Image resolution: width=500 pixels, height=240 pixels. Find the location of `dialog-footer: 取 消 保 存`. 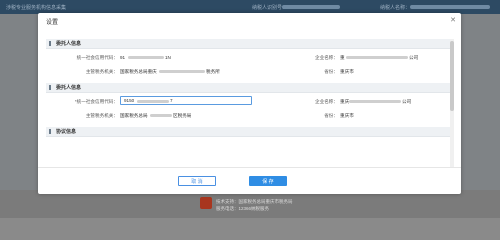

dialog-footer: 取 消 保 存 is located at coordinates (249, 180).